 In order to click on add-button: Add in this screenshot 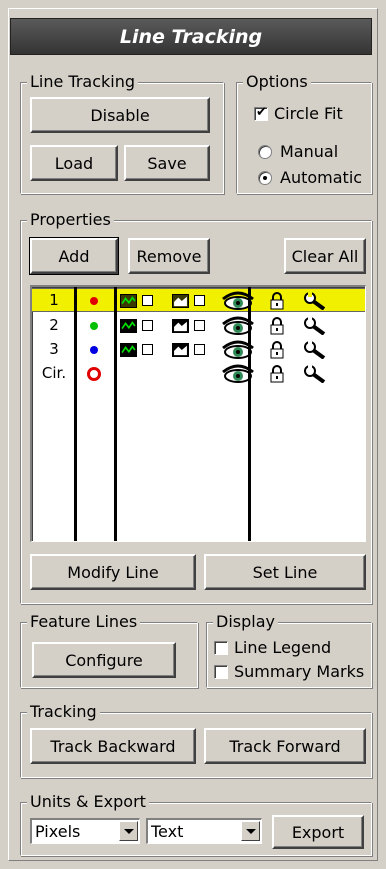, I will do `click(74, 256)`.